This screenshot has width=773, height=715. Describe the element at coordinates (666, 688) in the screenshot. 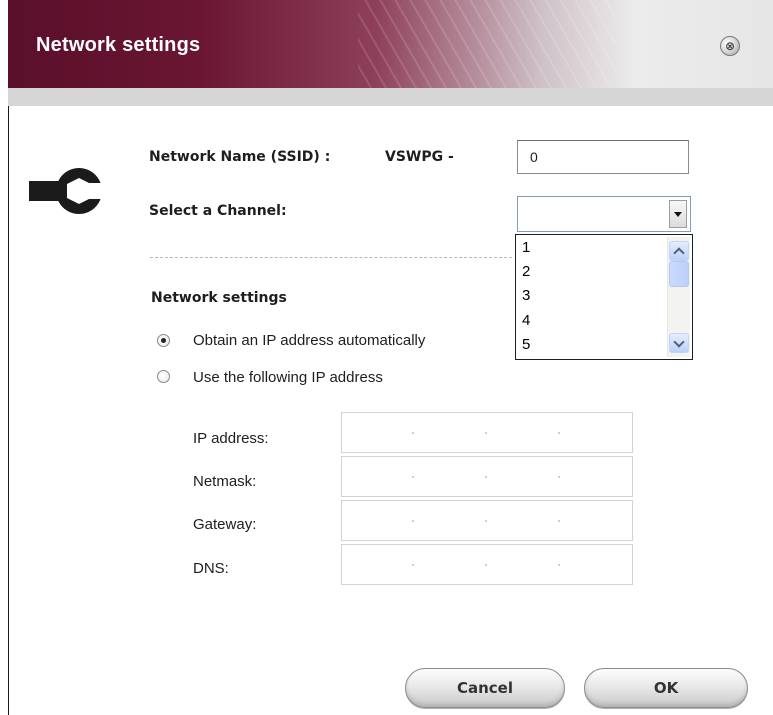

I see `ok-button: OK` at that location.